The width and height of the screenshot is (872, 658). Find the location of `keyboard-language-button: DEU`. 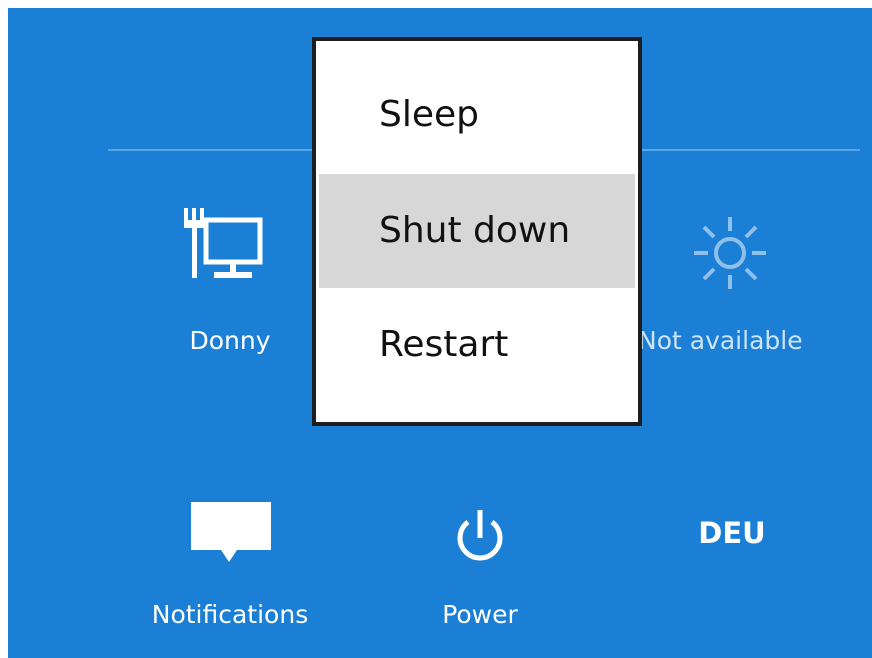

keyboard-language-button: DEU is located at coordinates (732, 533).